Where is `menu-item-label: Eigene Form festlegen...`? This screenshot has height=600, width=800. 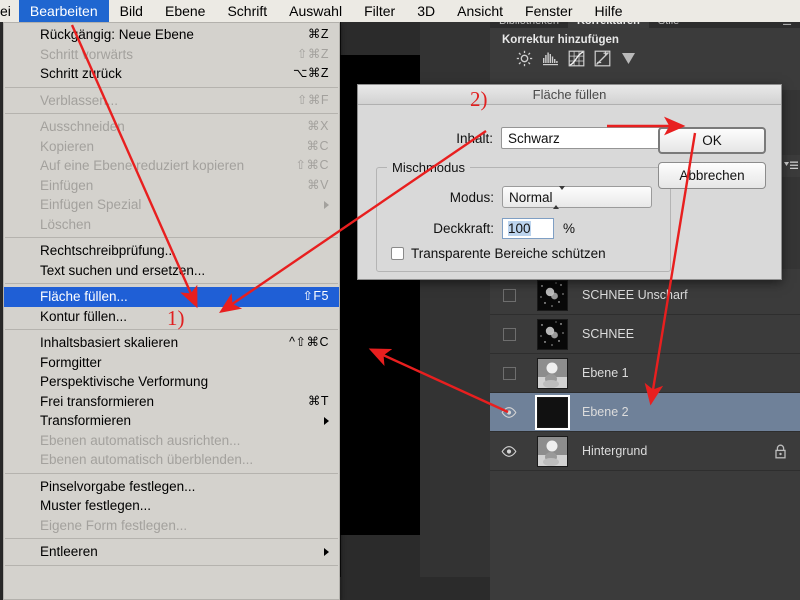
menu-item-label: Eigene Form festlegen... is located at coordinates (114, 525).